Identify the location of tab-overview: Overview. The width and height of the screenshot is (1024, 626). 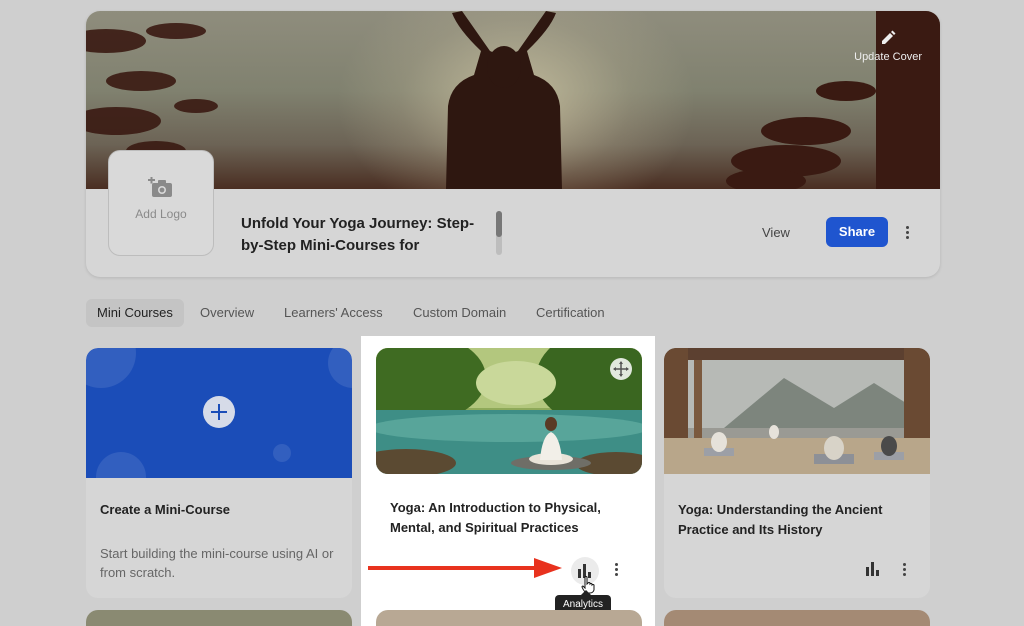
(227, 313).